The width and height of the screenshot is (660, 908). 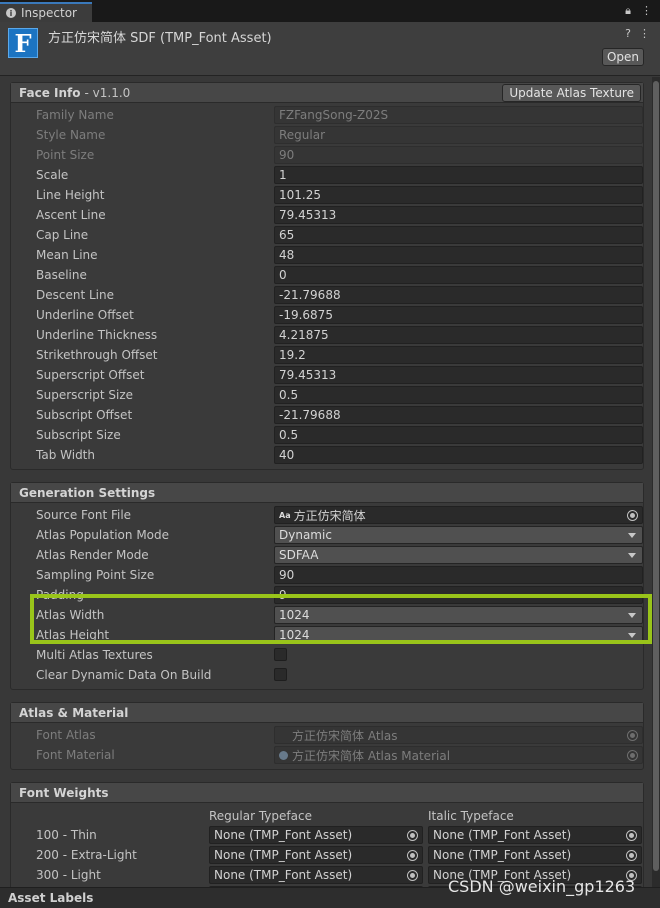 I want to click on object-field-font-atlas: 方正仿宋简体 Atlas, so click(x=458, y=735).